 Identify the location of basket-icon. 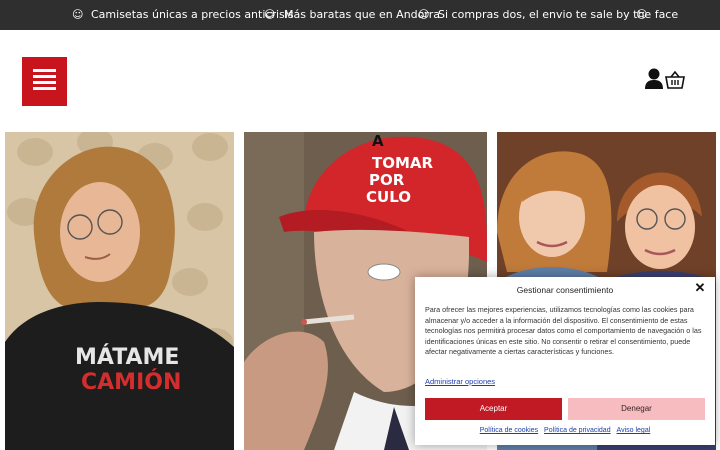
(675, 80).